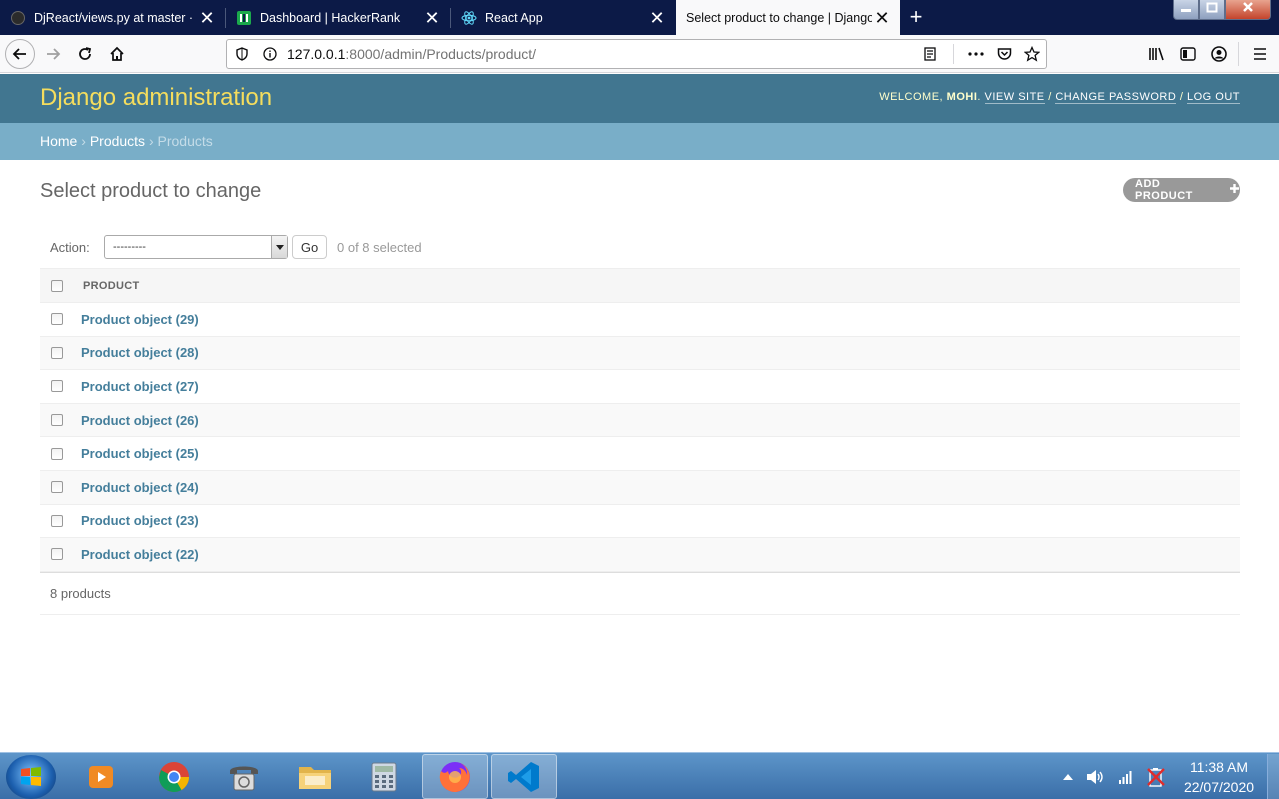 The height and width of the screenshot is (799, 1279). I want to click on library-icon, so click(1157, 54).